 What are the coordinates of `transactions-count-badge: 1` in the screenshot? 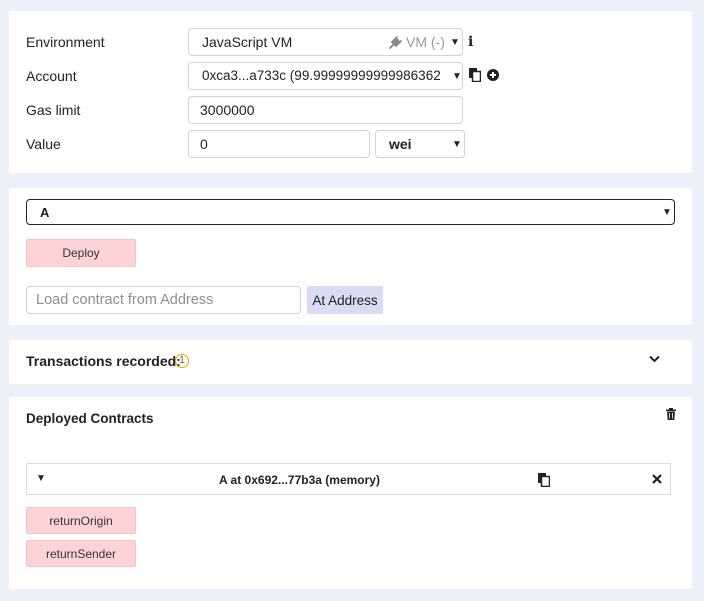 It's located at (182, 361).